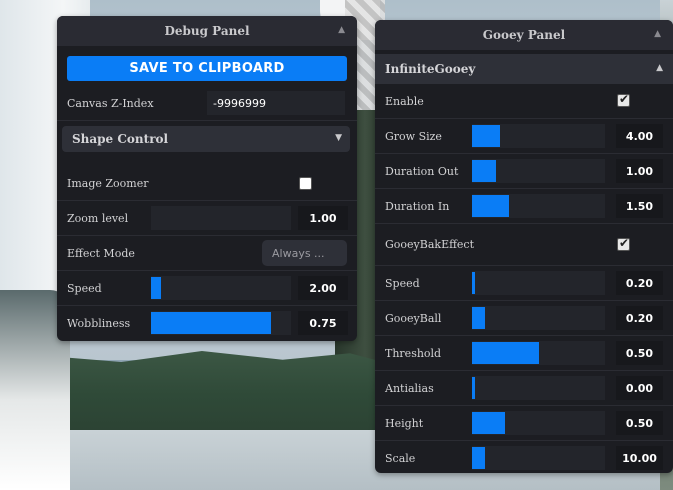 This screenshot has height=490, width=673. I want to click on speed-row: Speed 2.00, so click(207, 288).